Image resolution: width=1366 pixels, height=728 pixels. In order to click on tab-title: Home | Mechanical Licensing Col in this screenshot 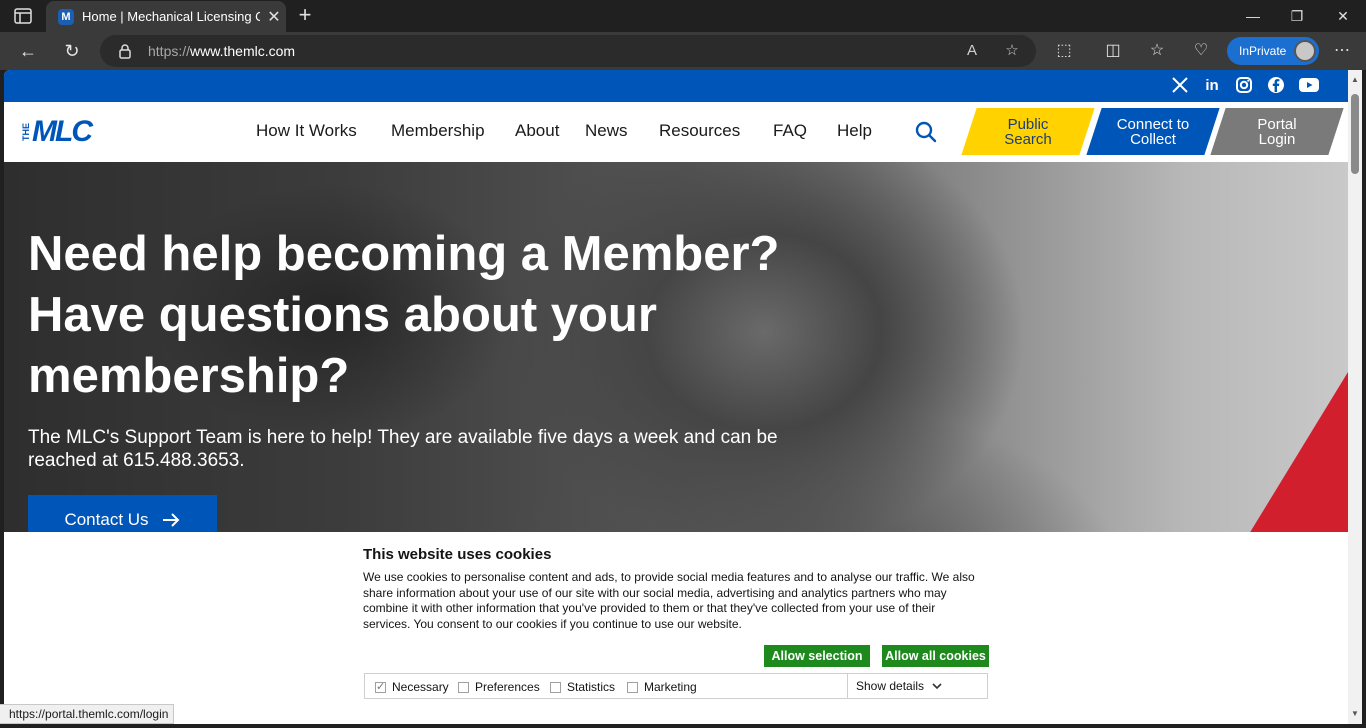, I will do `click(171, 16)`.